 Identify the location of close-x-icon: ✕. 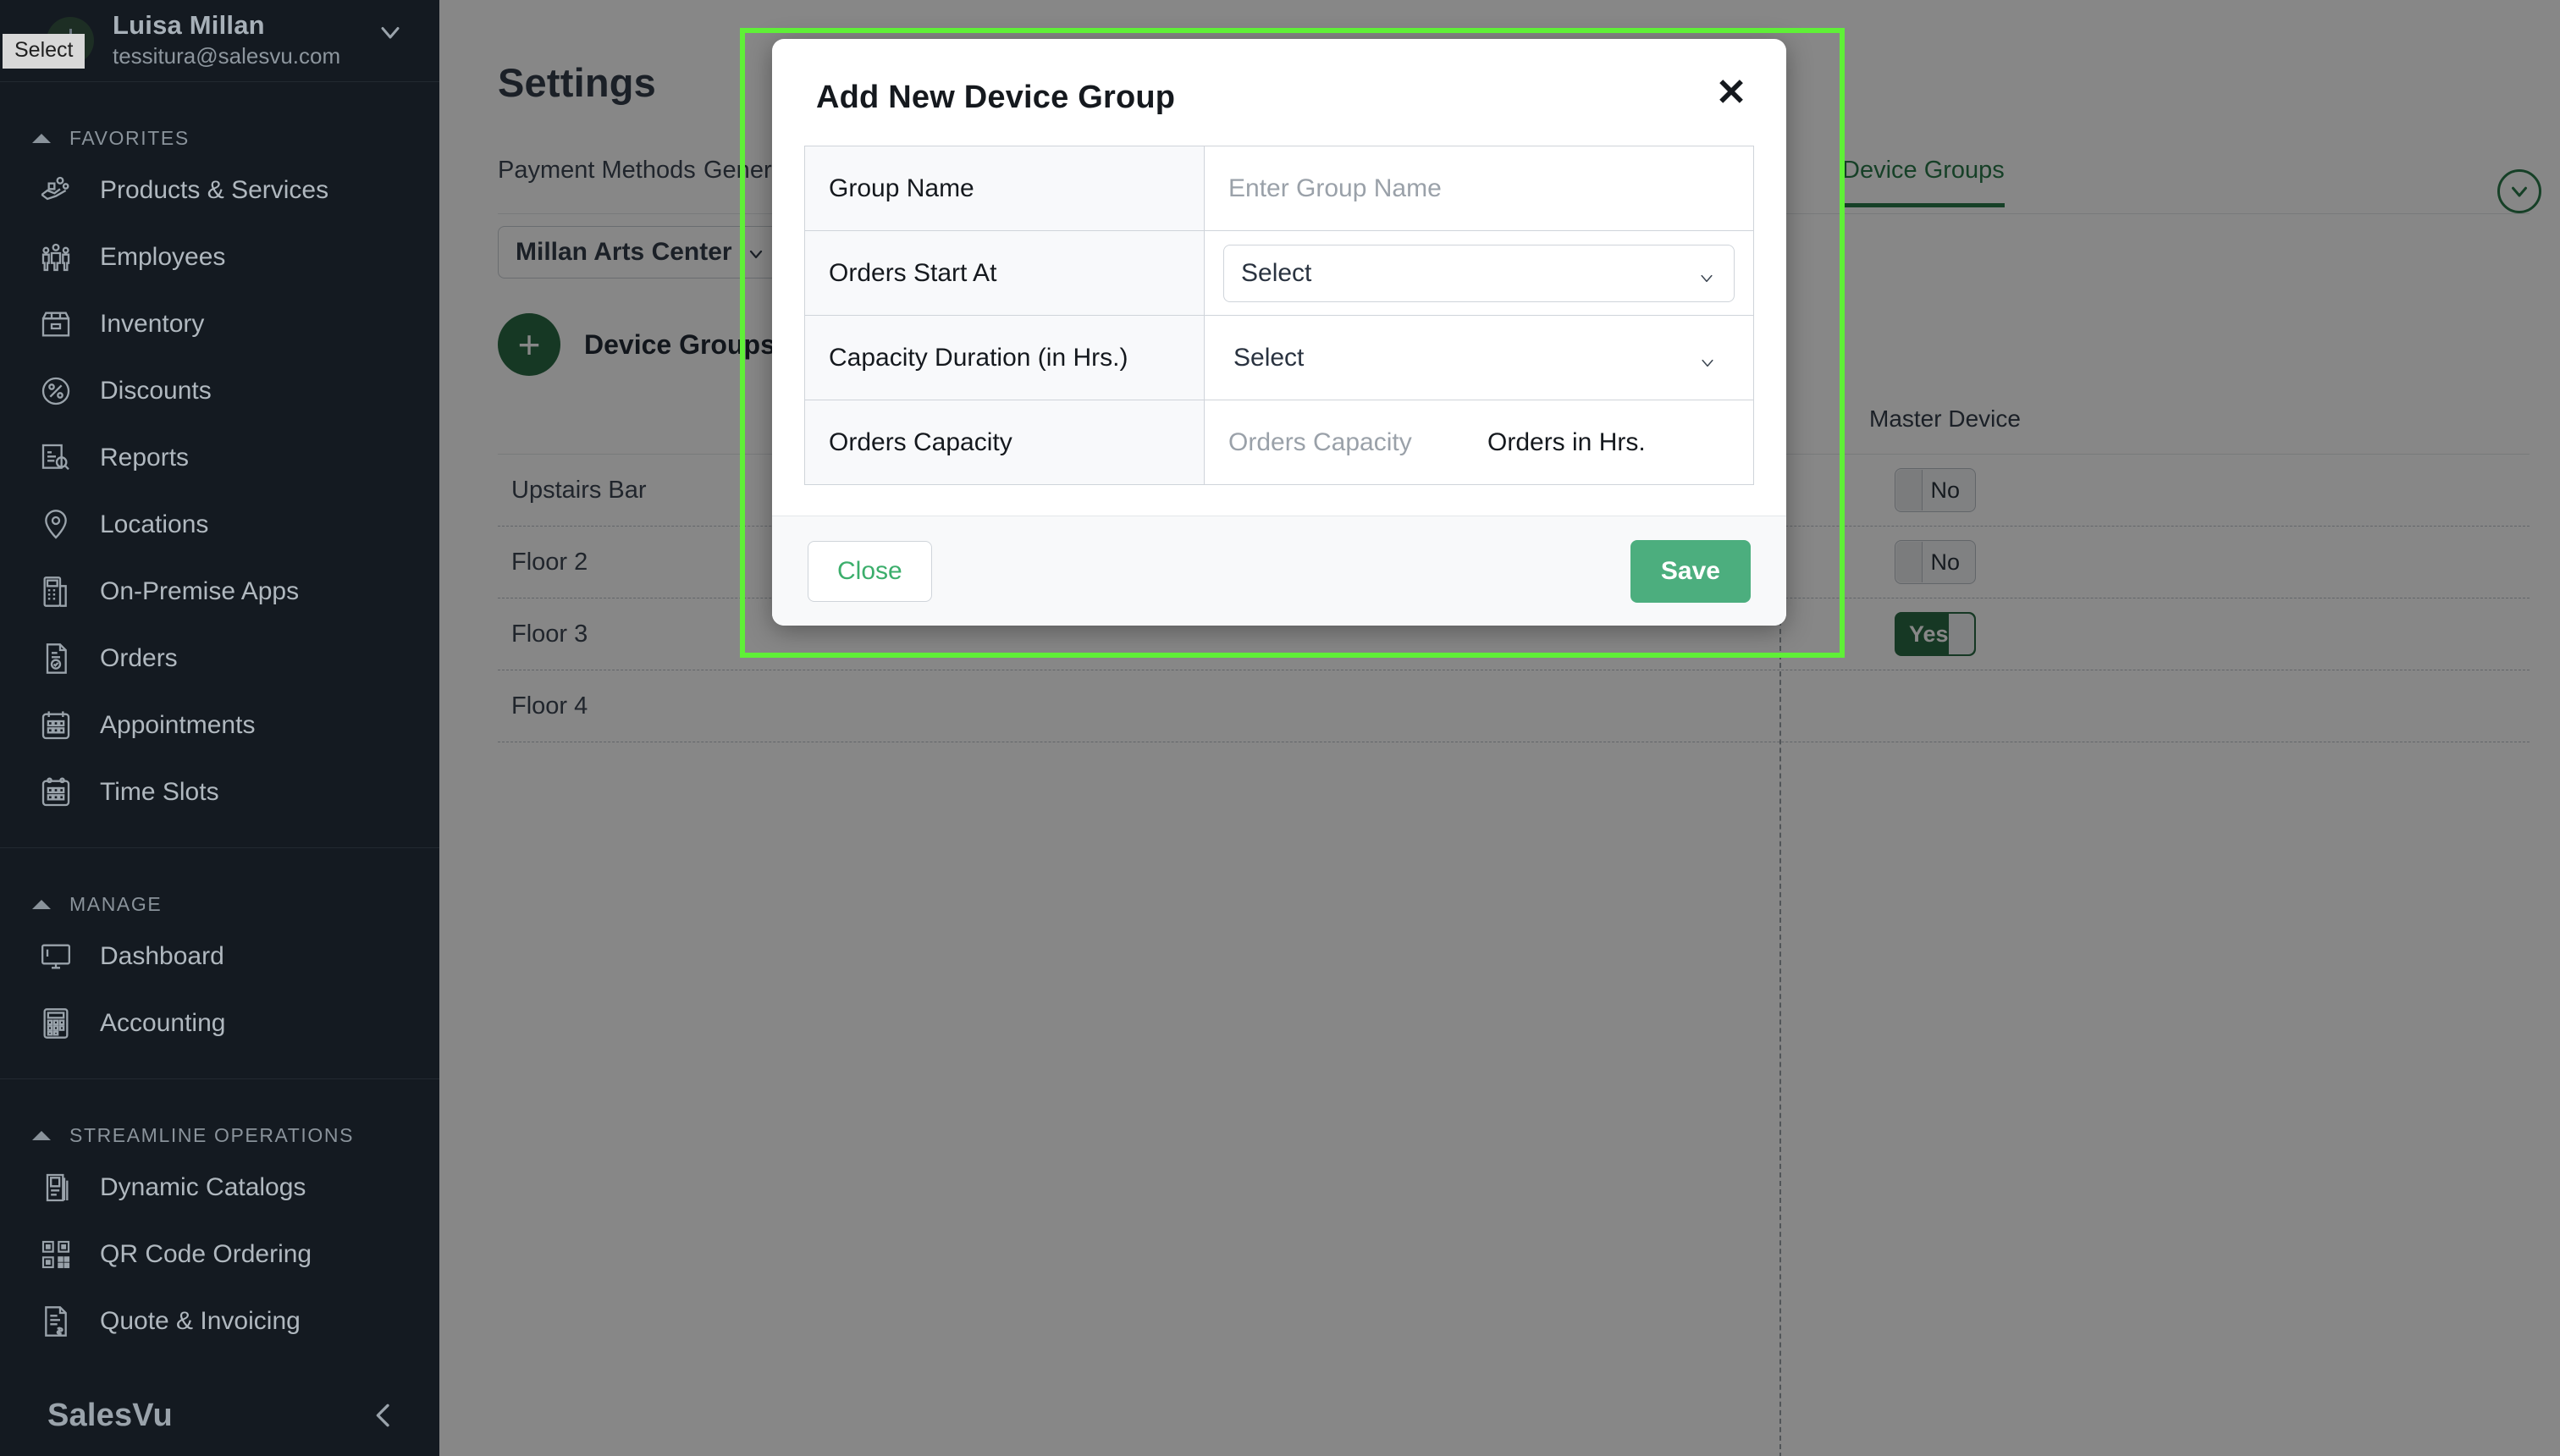
(1731, 93).